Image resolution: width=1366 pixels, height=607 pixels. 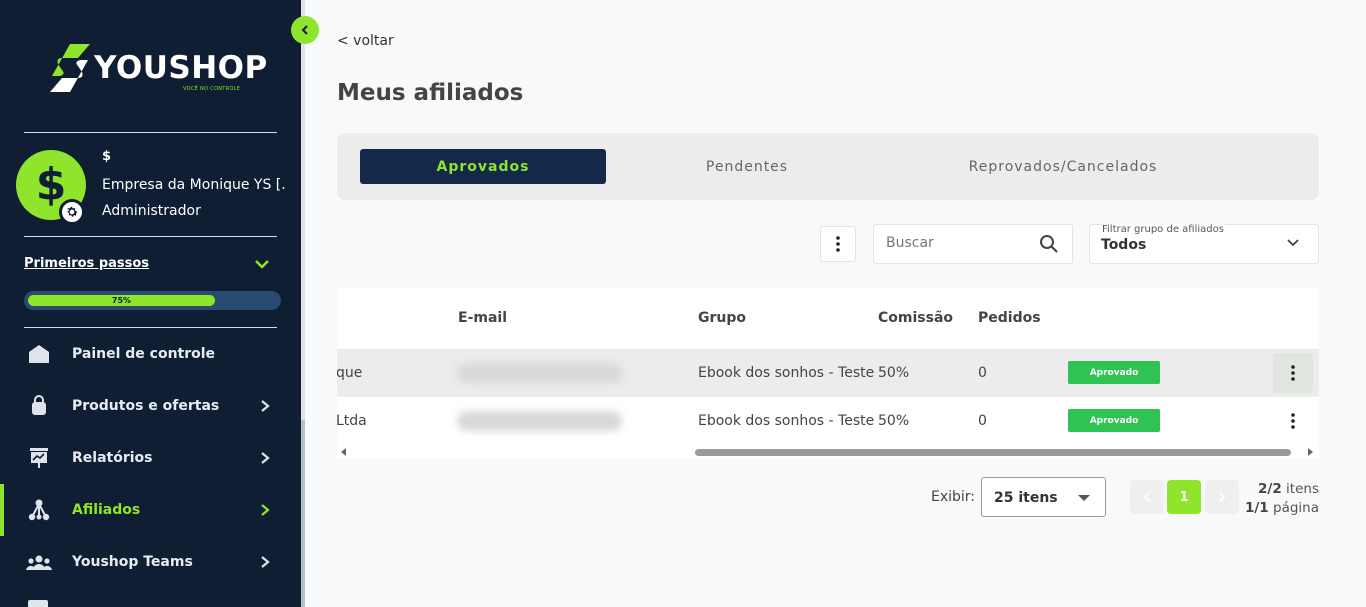 I want to click on column-header-email: E-mail, so click(x=482, y=318).